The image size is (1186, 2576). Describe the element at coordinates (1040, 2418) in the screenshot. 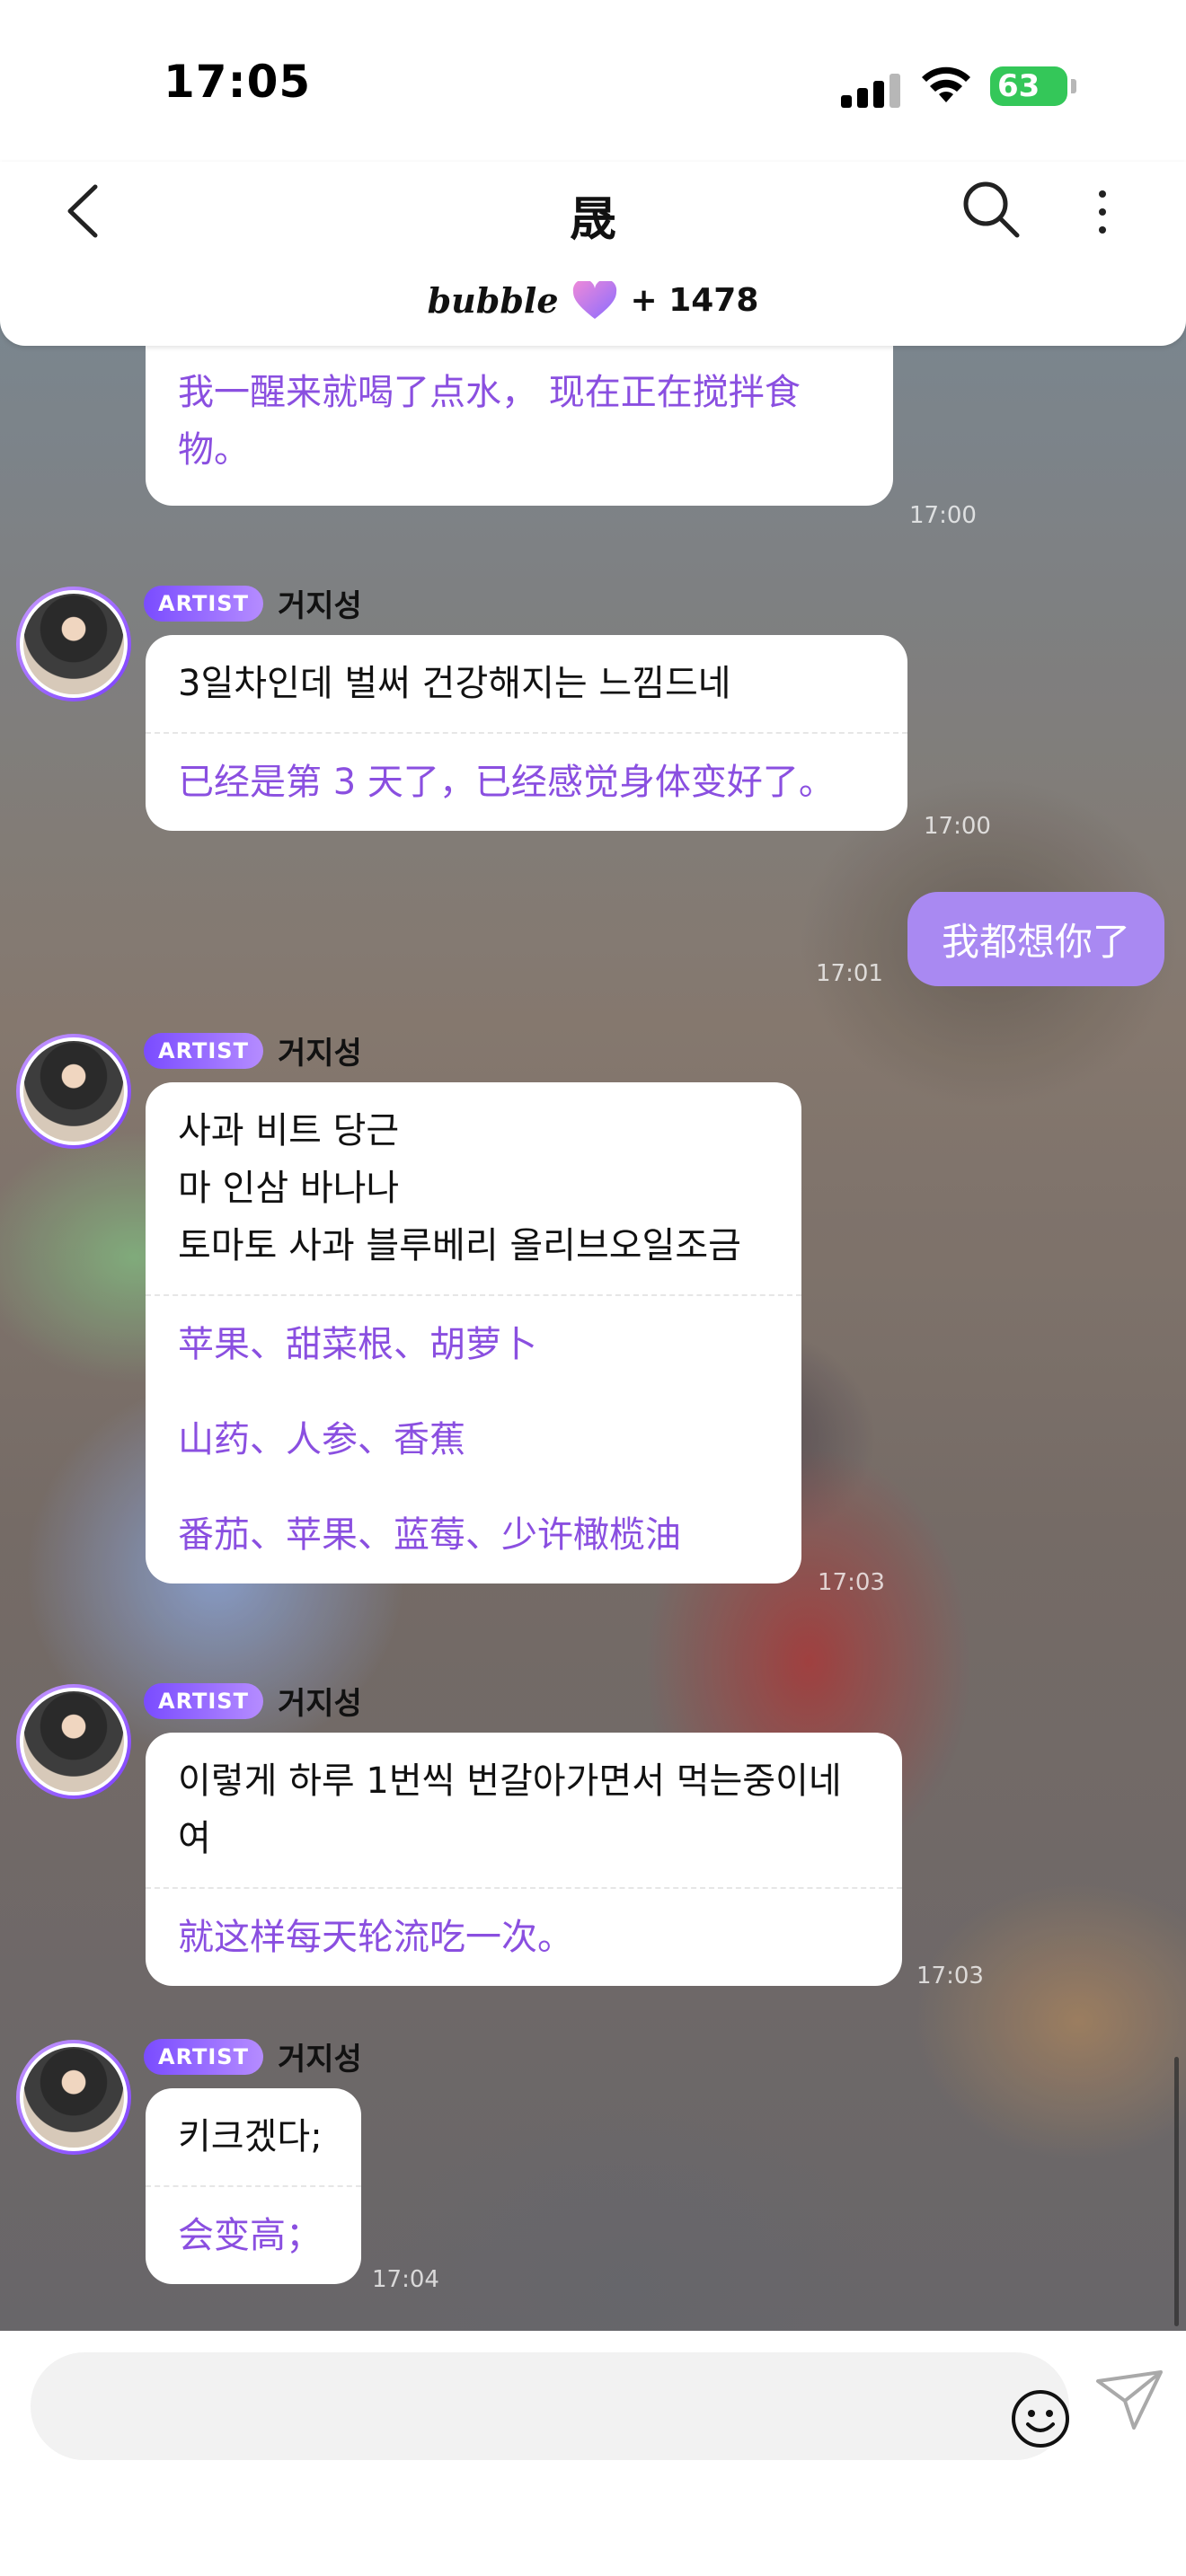

I see `smiley-icon` at that location.